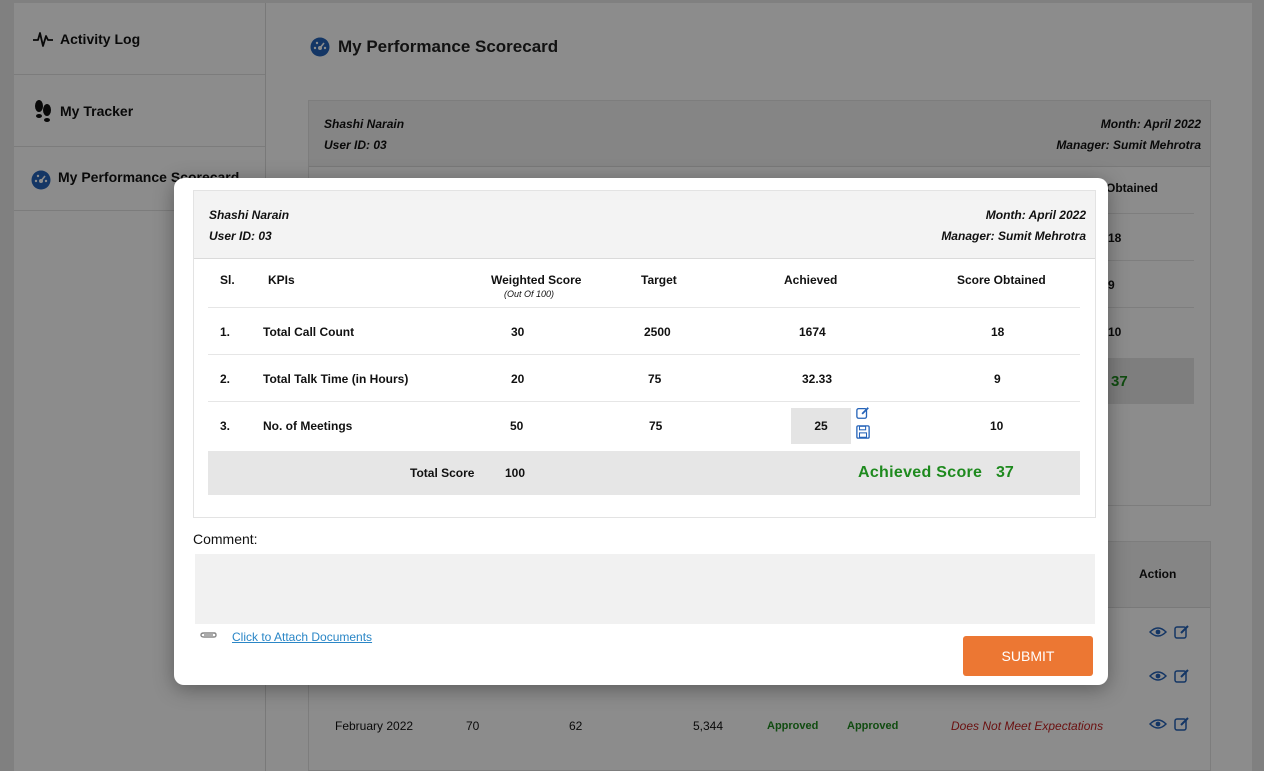 Image resolution: width=1264 pixels, height=771 pixels. What do you see at coordinates (518, 332) in the screenshot?
I see `row-weighted: 30` at bounding box center [518, 332].